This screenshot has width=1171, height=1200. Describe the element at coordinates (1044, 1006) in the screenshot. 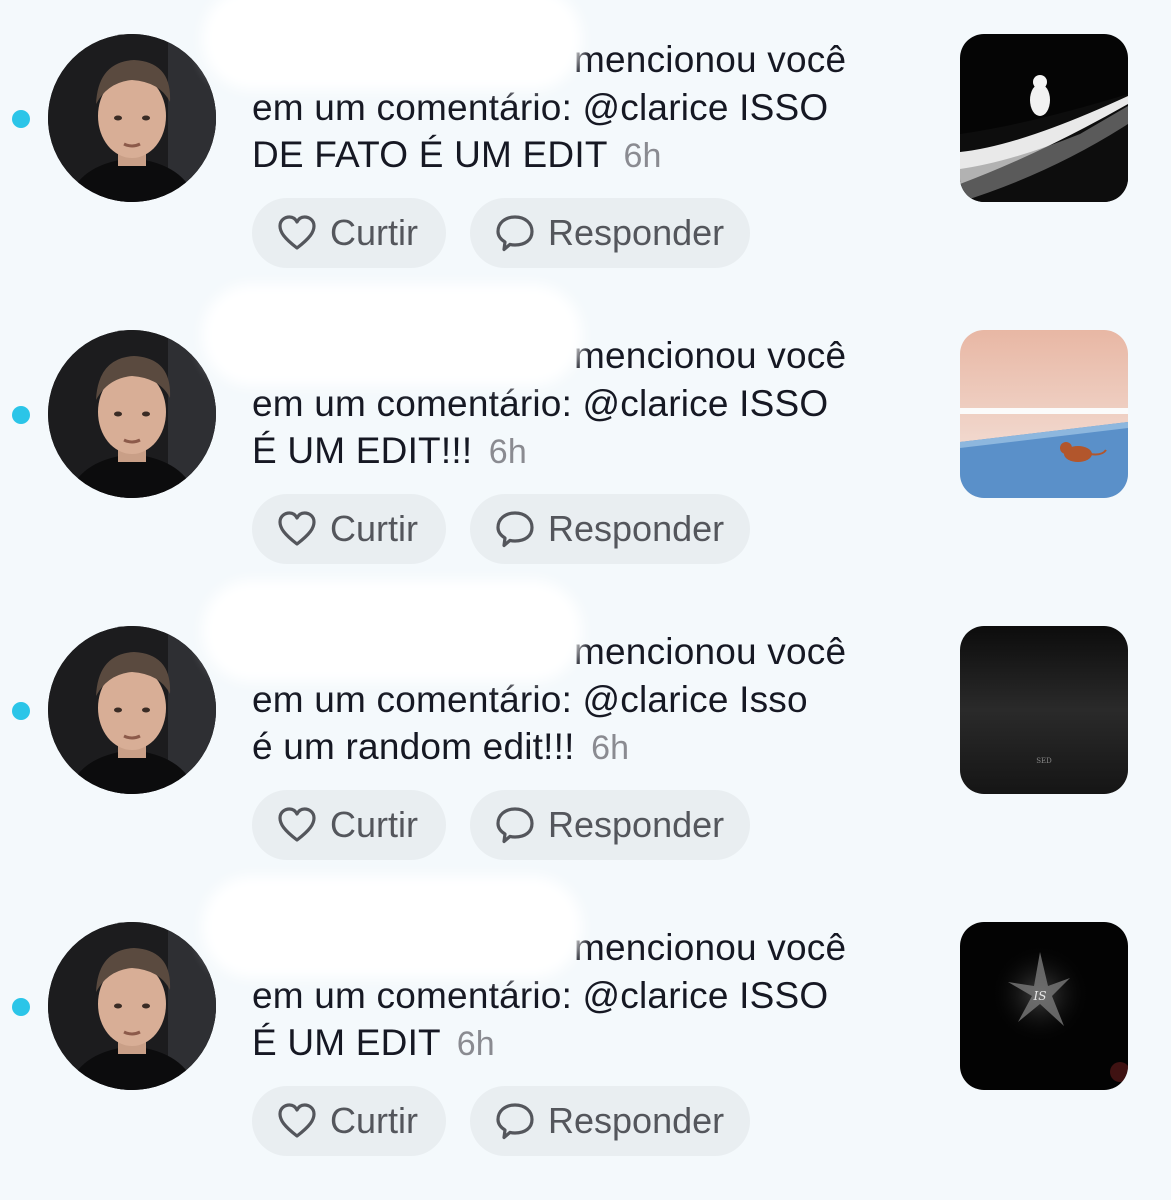

I see `video-thumbnail: IS` at that location.